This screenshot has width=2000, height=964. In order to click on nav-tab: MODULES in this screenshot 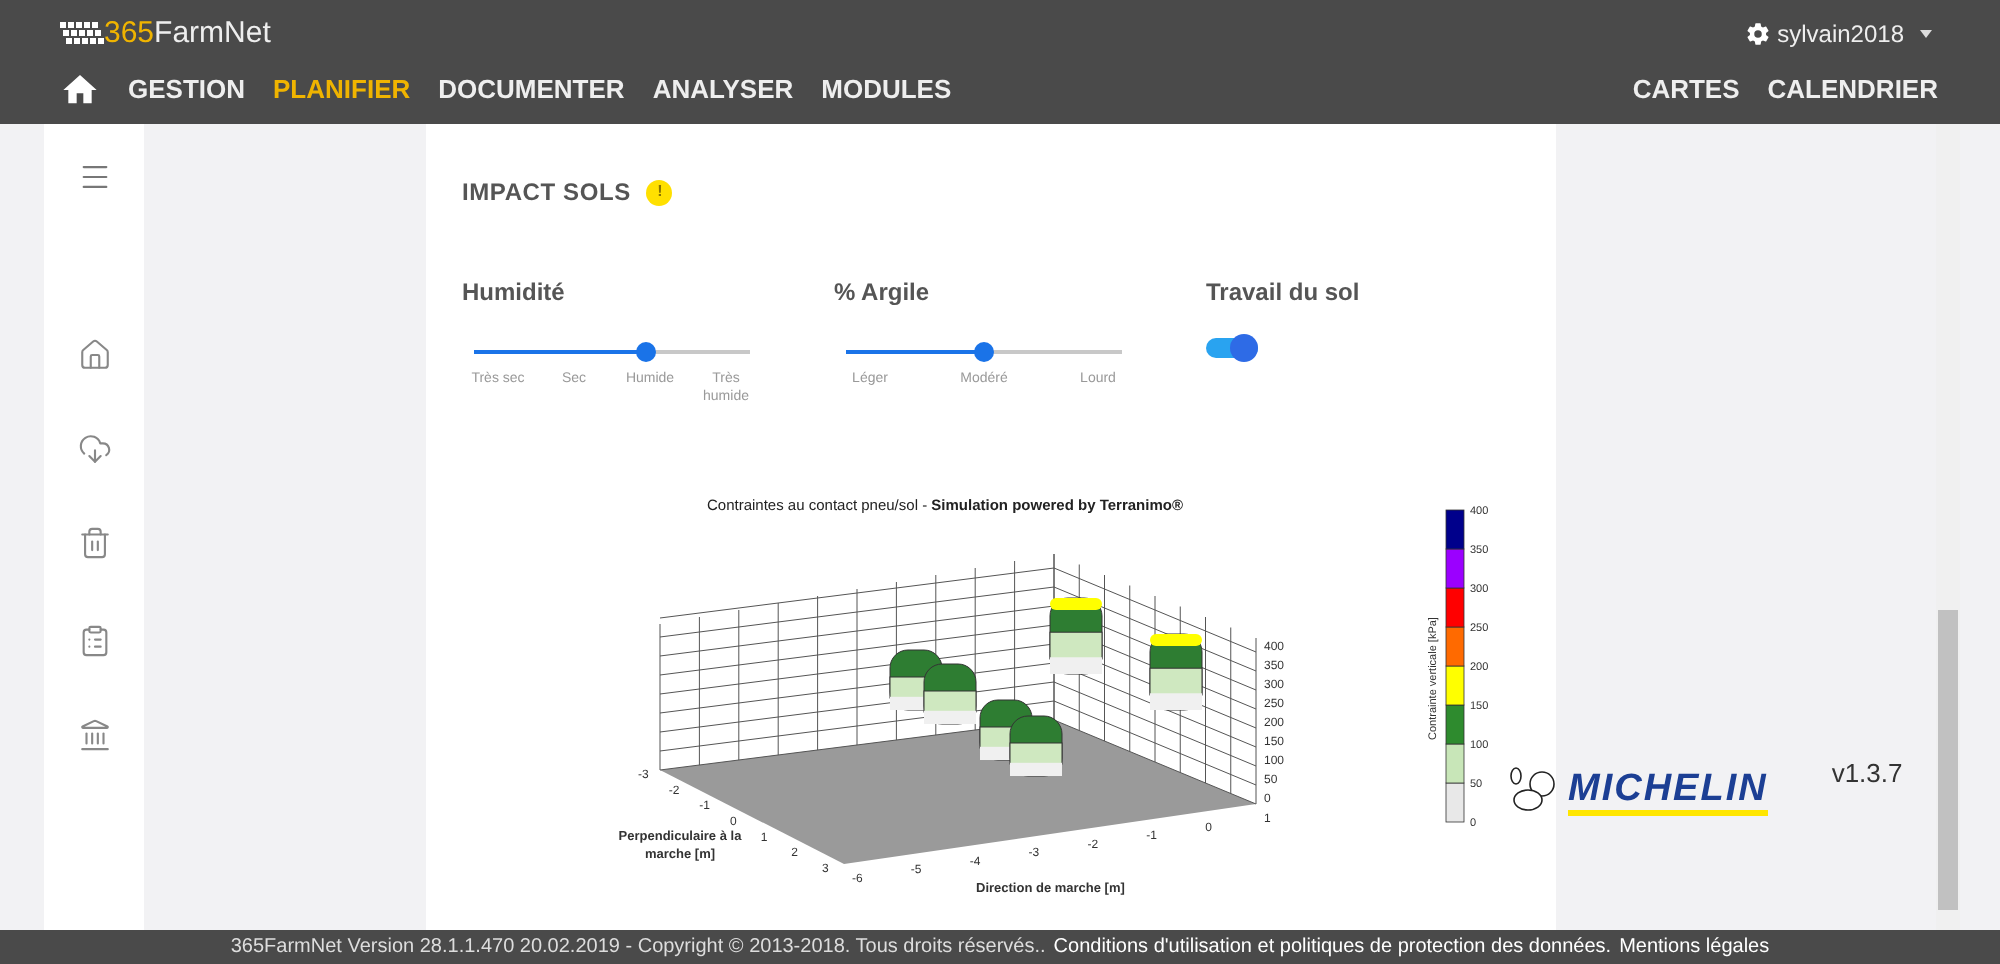, I will do `click(886, 90)`.